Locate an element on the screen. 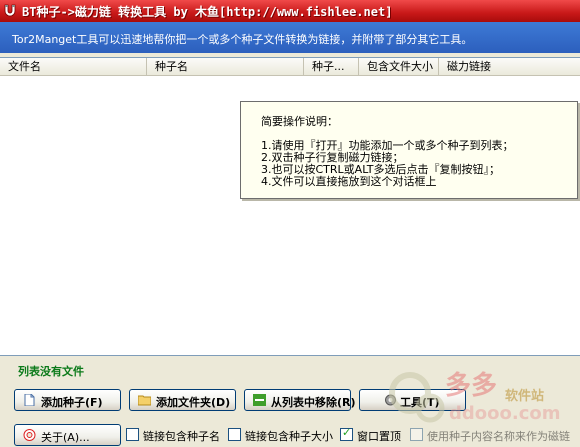 This screenshot has height=447, width=580. checkbox-include-name is located at coordinates (132, 434).